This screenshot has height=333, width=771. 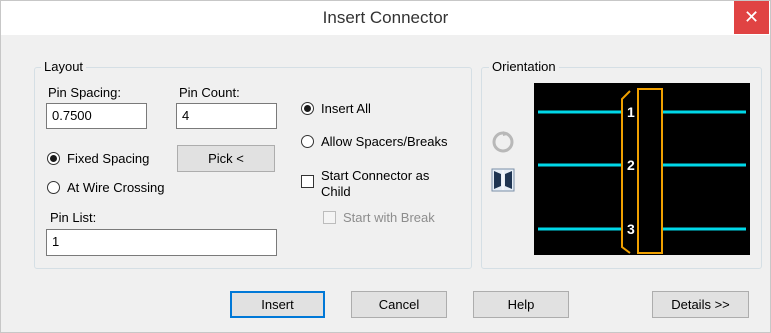 I want to click on pin-spacing-label: Pin Spacing:, so click(x=84, y=92).